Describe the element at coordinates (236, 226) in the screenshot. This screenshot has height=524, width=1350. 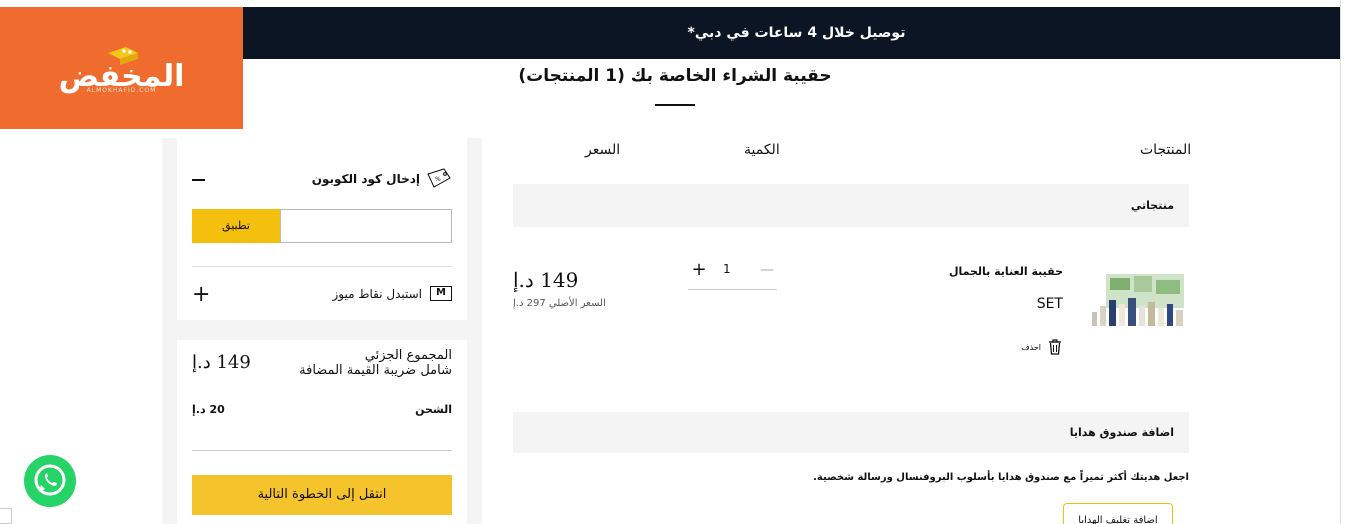
I see `apply-coupon-button: تطبيق` at that location.